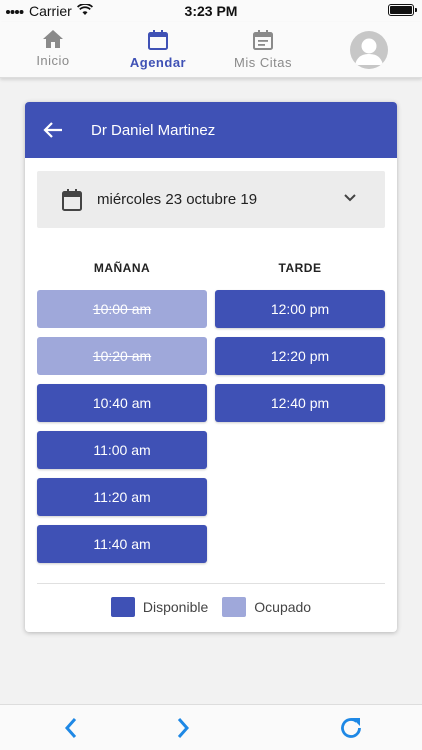 This screenshot has width=422, height=750. What do you see at coordinates (402, 10) in the screenshot?
I see `battery-icon` at bounding box center [402, 10].